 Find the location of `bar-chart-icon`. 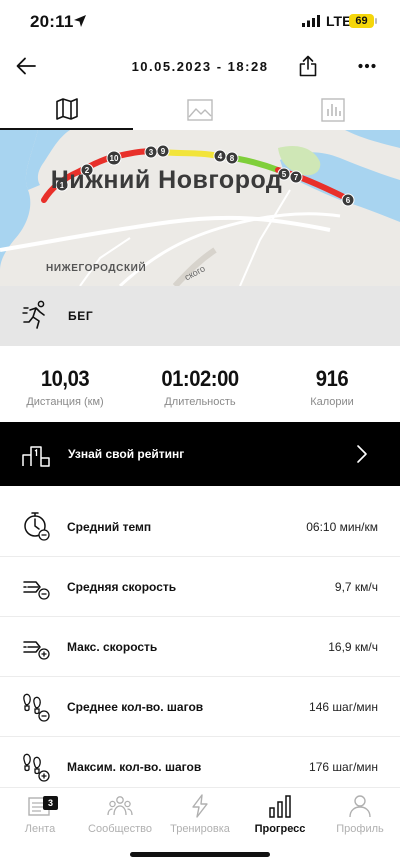

bar-chart-icon is located at coordinates (332, 110).